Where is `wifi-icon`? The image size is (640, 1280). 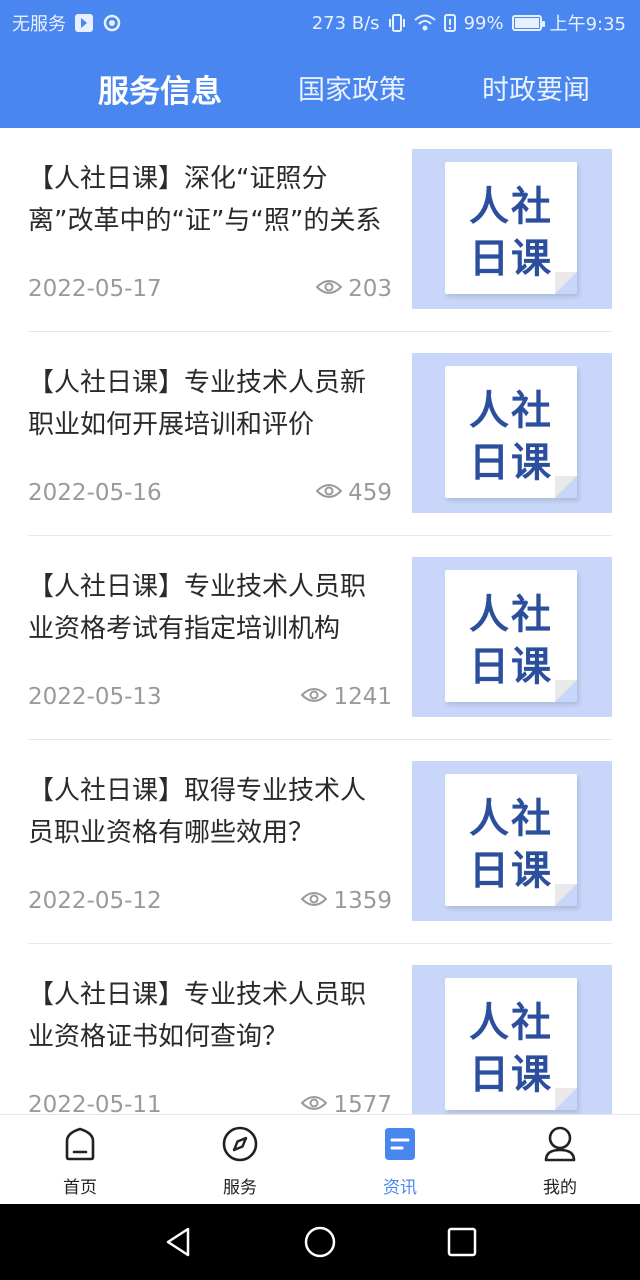
wifi-icon is located at coordinates (424, 23).